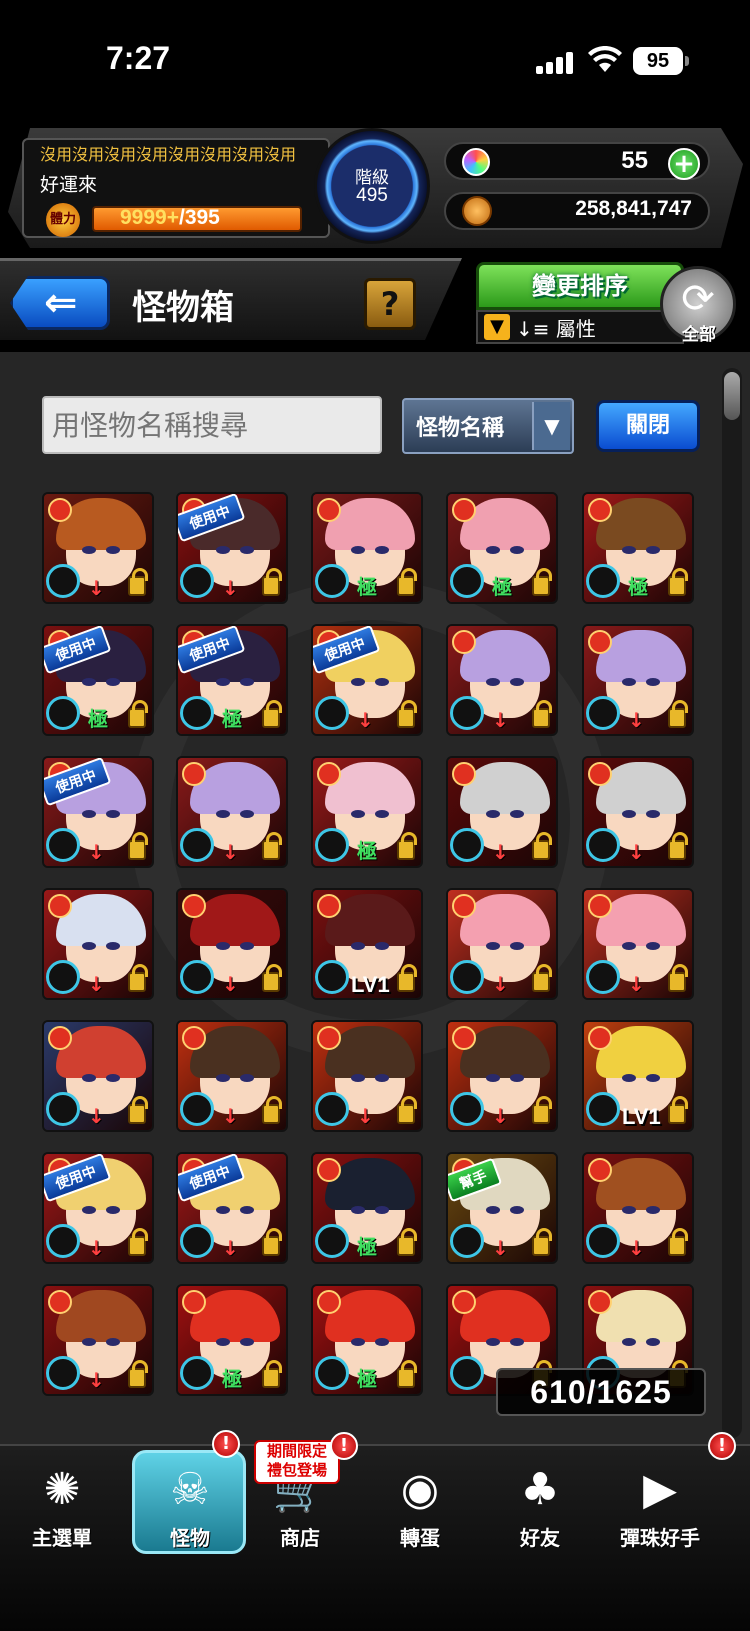  What do you see at coordinates (732, 396) in the screenshot?
I see `scrollbar-thumb` at bounding box center [732, 396].